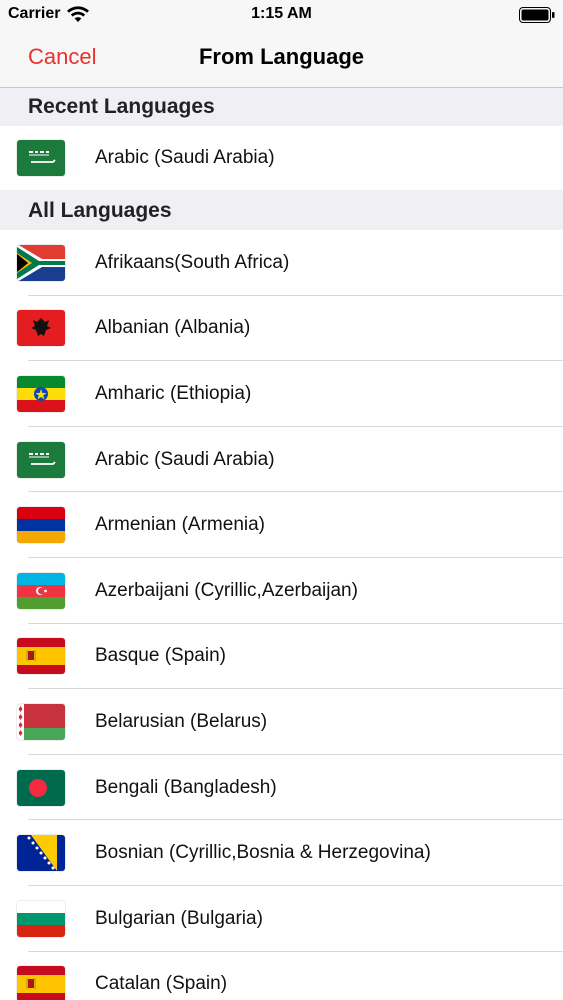 The image size is (563, 1000). Describe the element at coordinates (180, 525) in the screenshot. I see `language-label: Armenian (Armenia)` at that location.